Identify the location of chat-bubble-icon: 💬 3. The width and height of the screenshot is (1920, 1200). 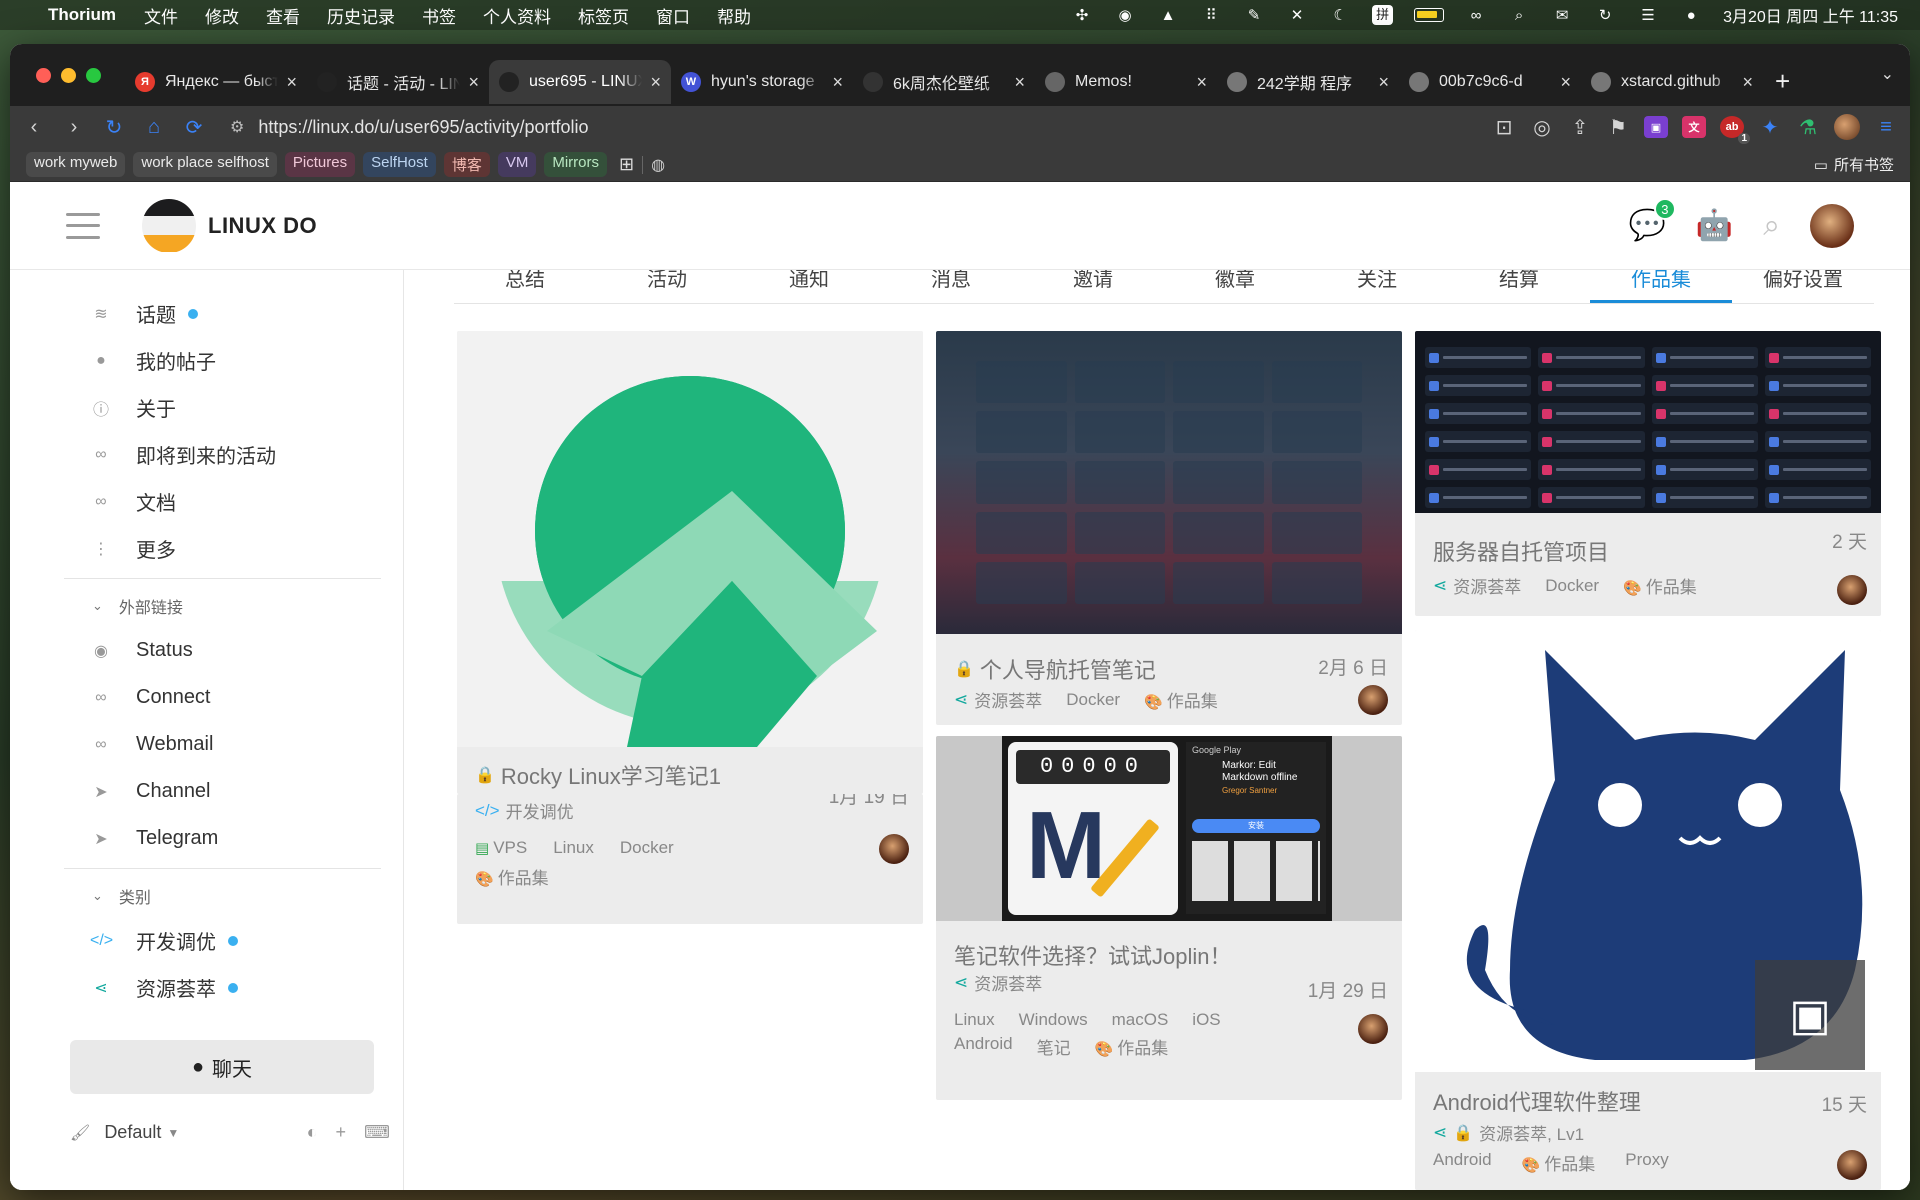
(1652, 220).